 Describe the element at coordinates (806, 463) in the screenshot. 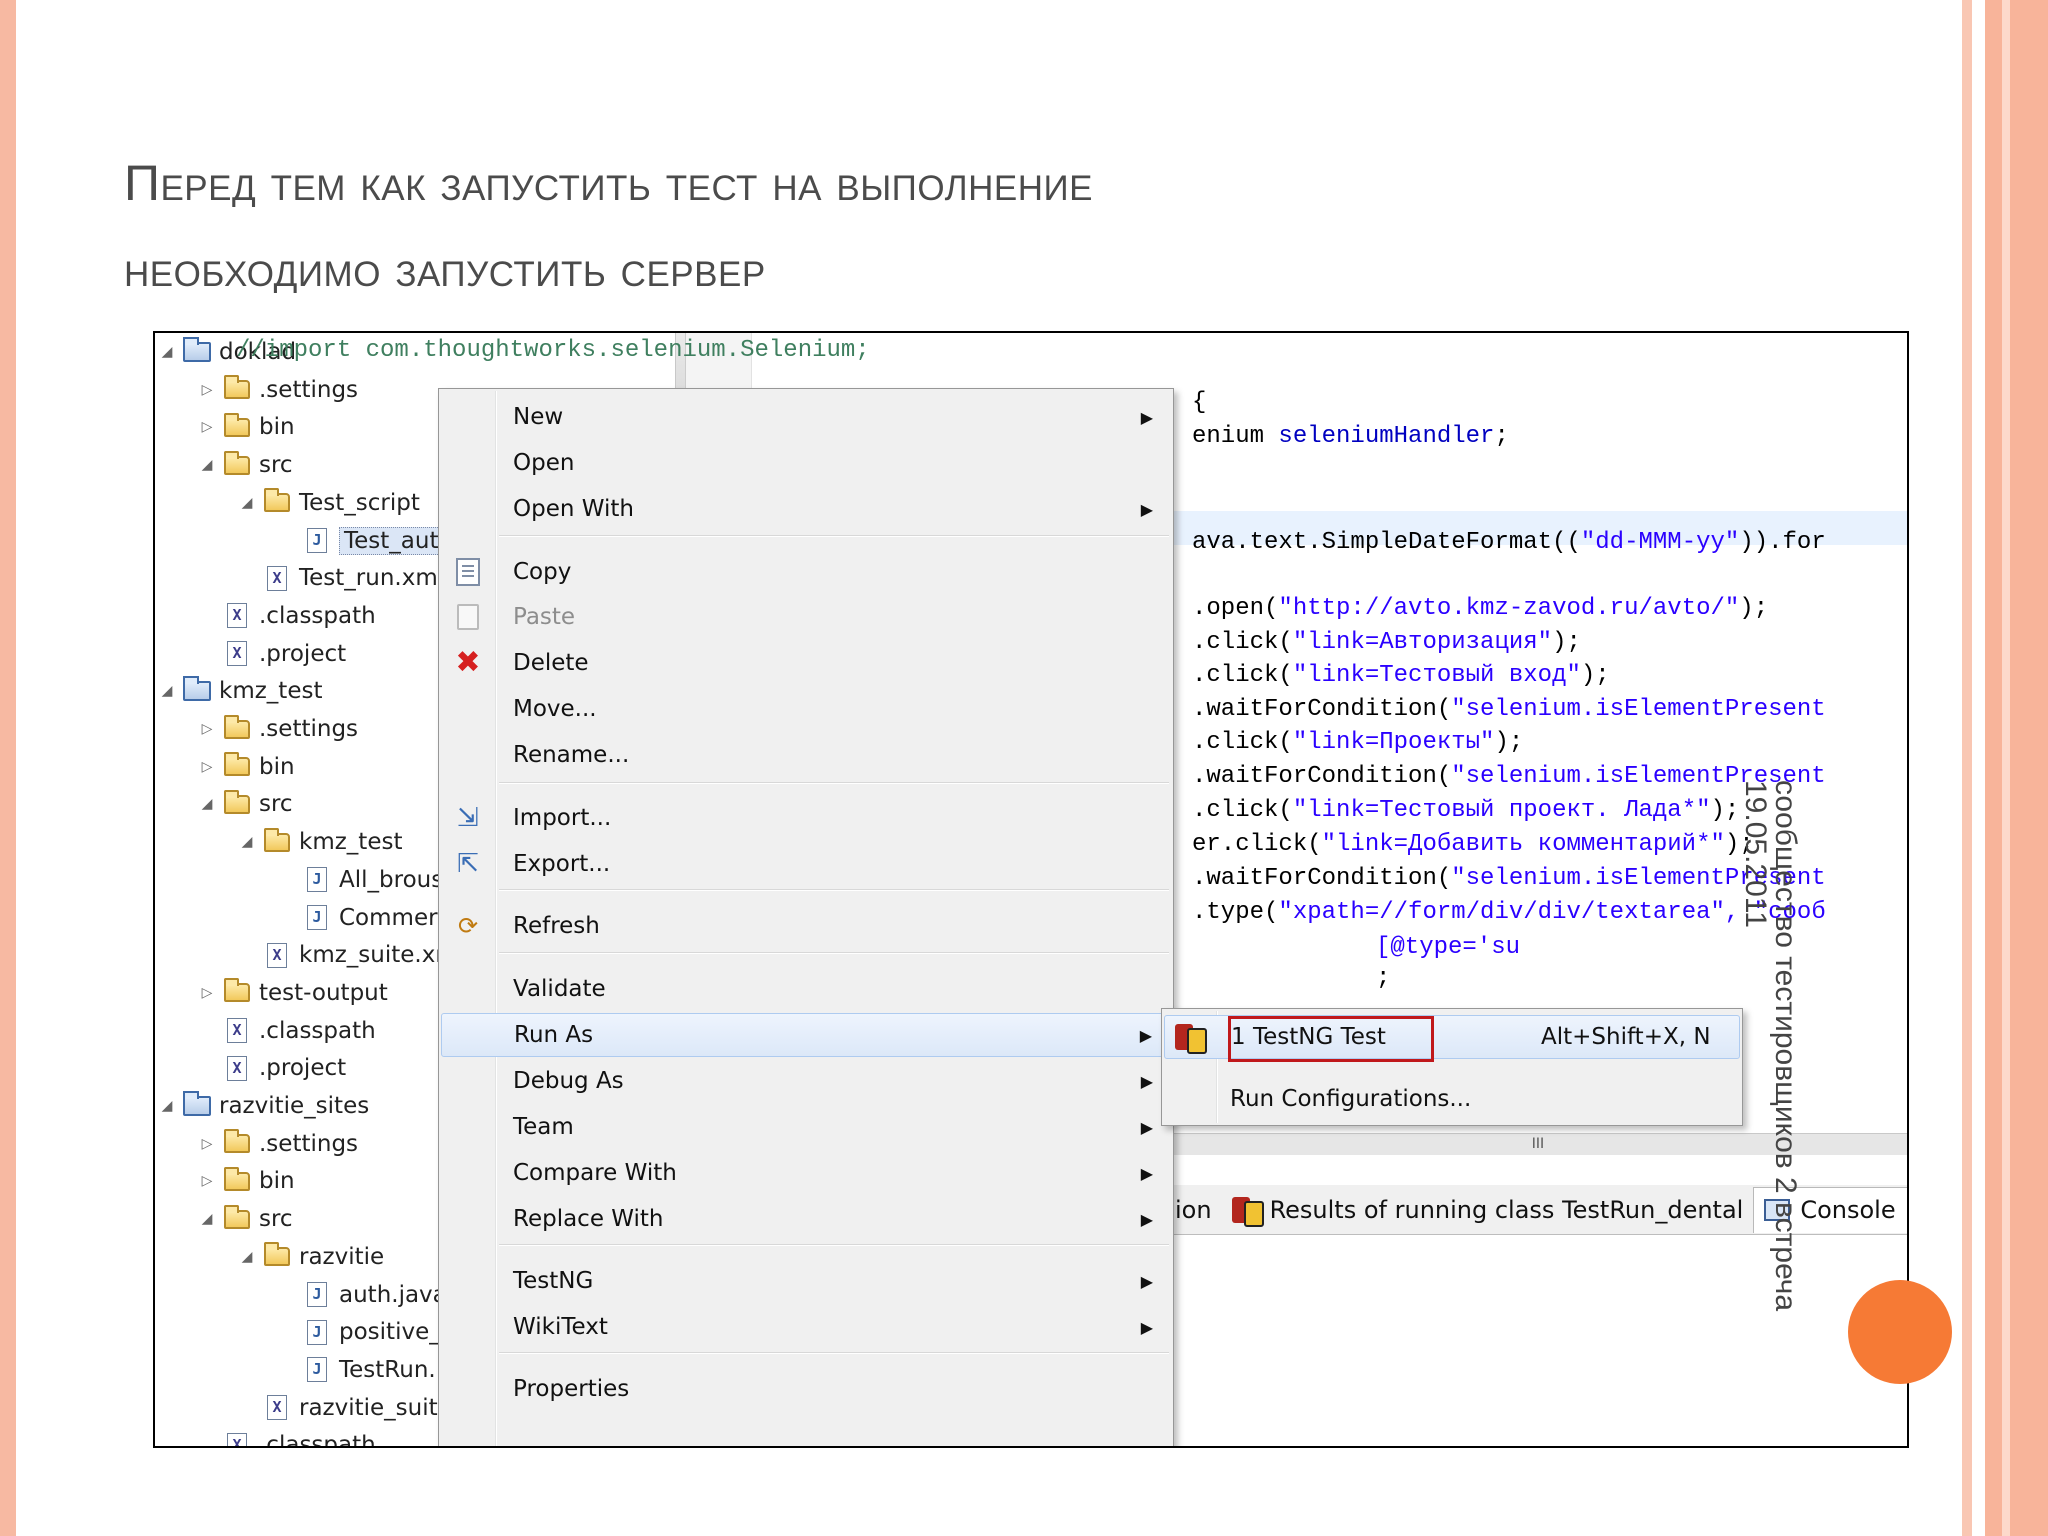

I see `menu-item-open: Open` at that location.